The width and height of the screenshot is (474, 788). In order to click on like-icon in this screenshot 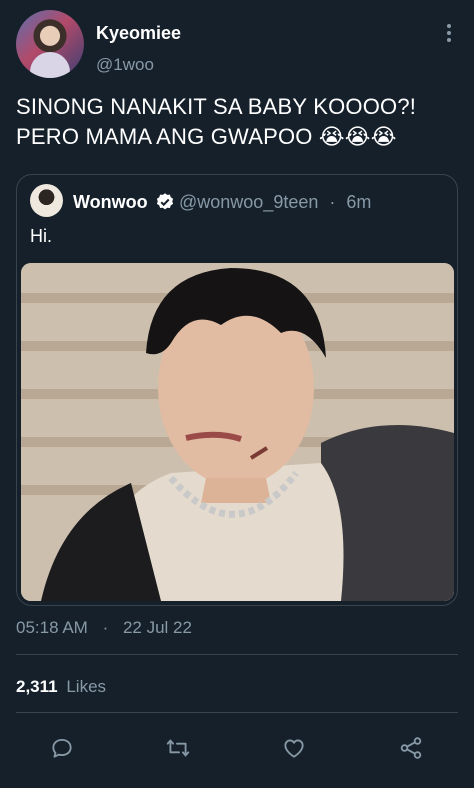, I will do `click(294, 748)`.